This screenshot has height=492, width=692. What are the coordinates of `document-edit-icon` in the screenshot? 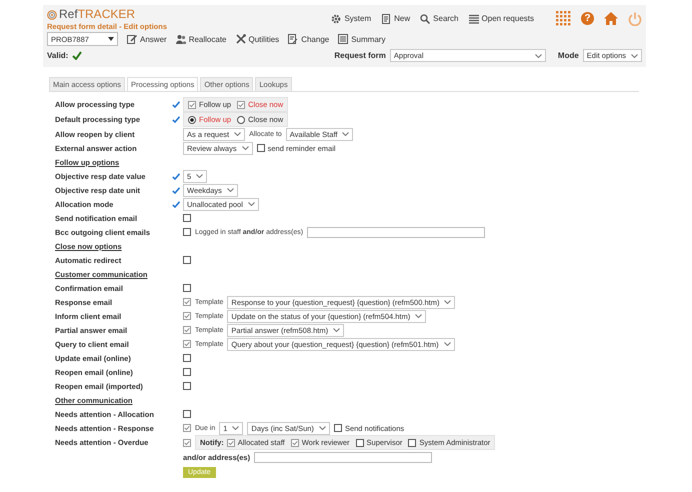 It's located at (293, 39).